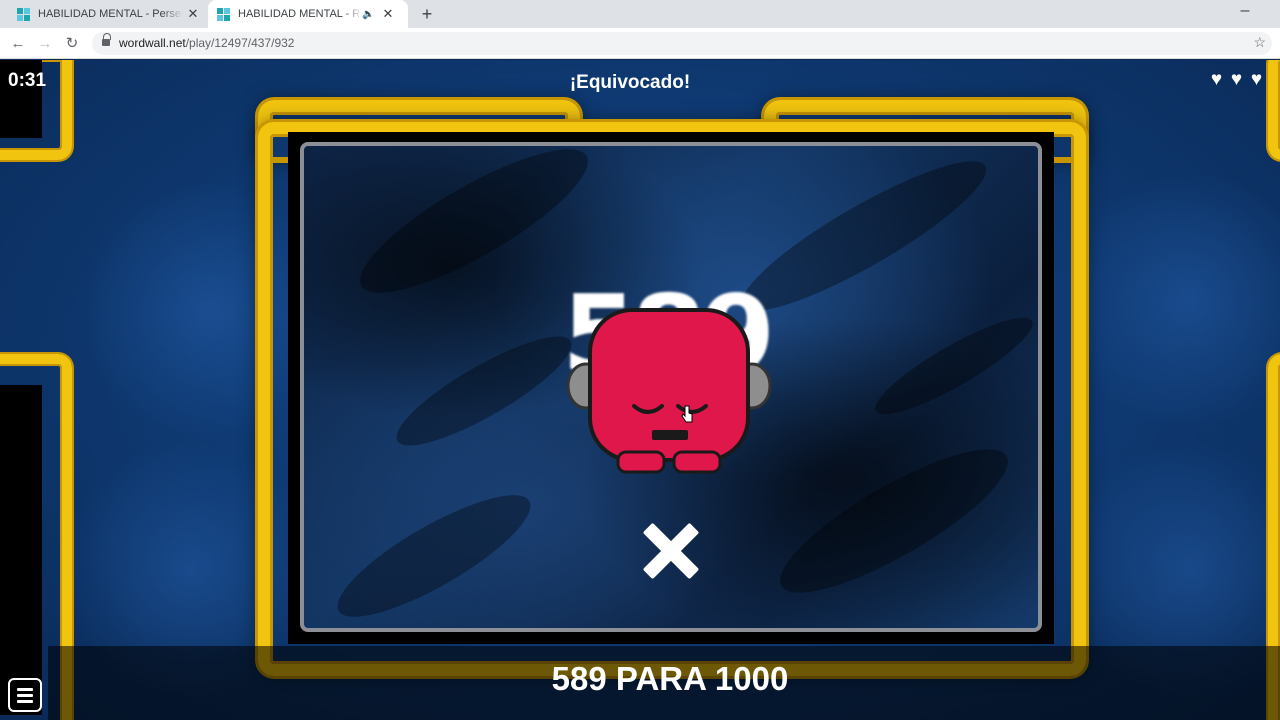  Describe the element at coordinates (427, 14) in the screenshot. I see `new-tab-button: +` at that location.